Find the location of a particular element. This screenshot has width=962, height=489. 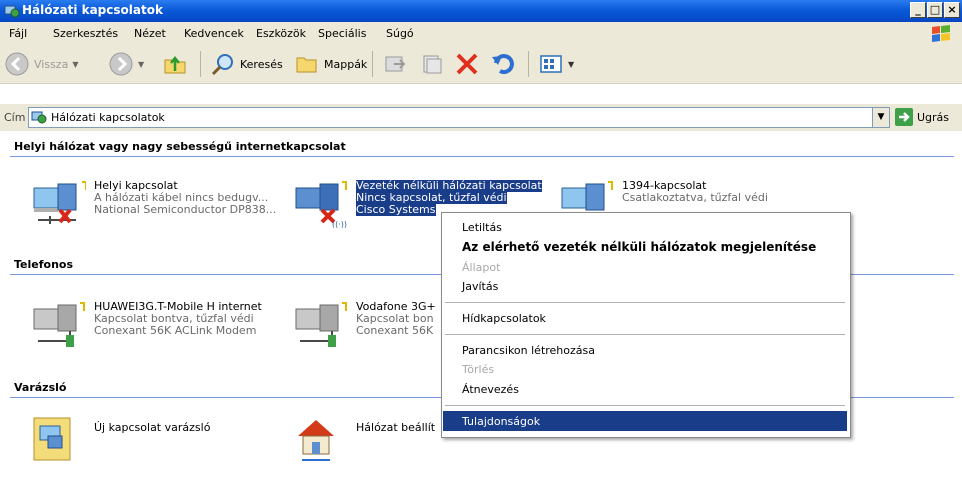

search-icon is located at coordinates (222, 65).